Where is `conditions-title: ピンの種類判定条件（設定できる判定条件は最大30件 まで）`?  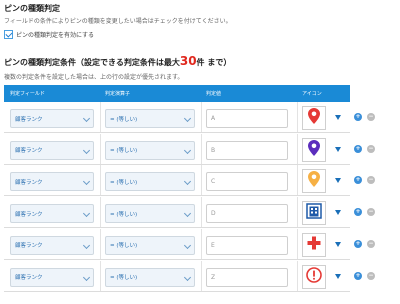 conditions-title: ピンの種類判定条件（設定できる判定条件は最大30件 まで） is located at coordinates (117, 61).